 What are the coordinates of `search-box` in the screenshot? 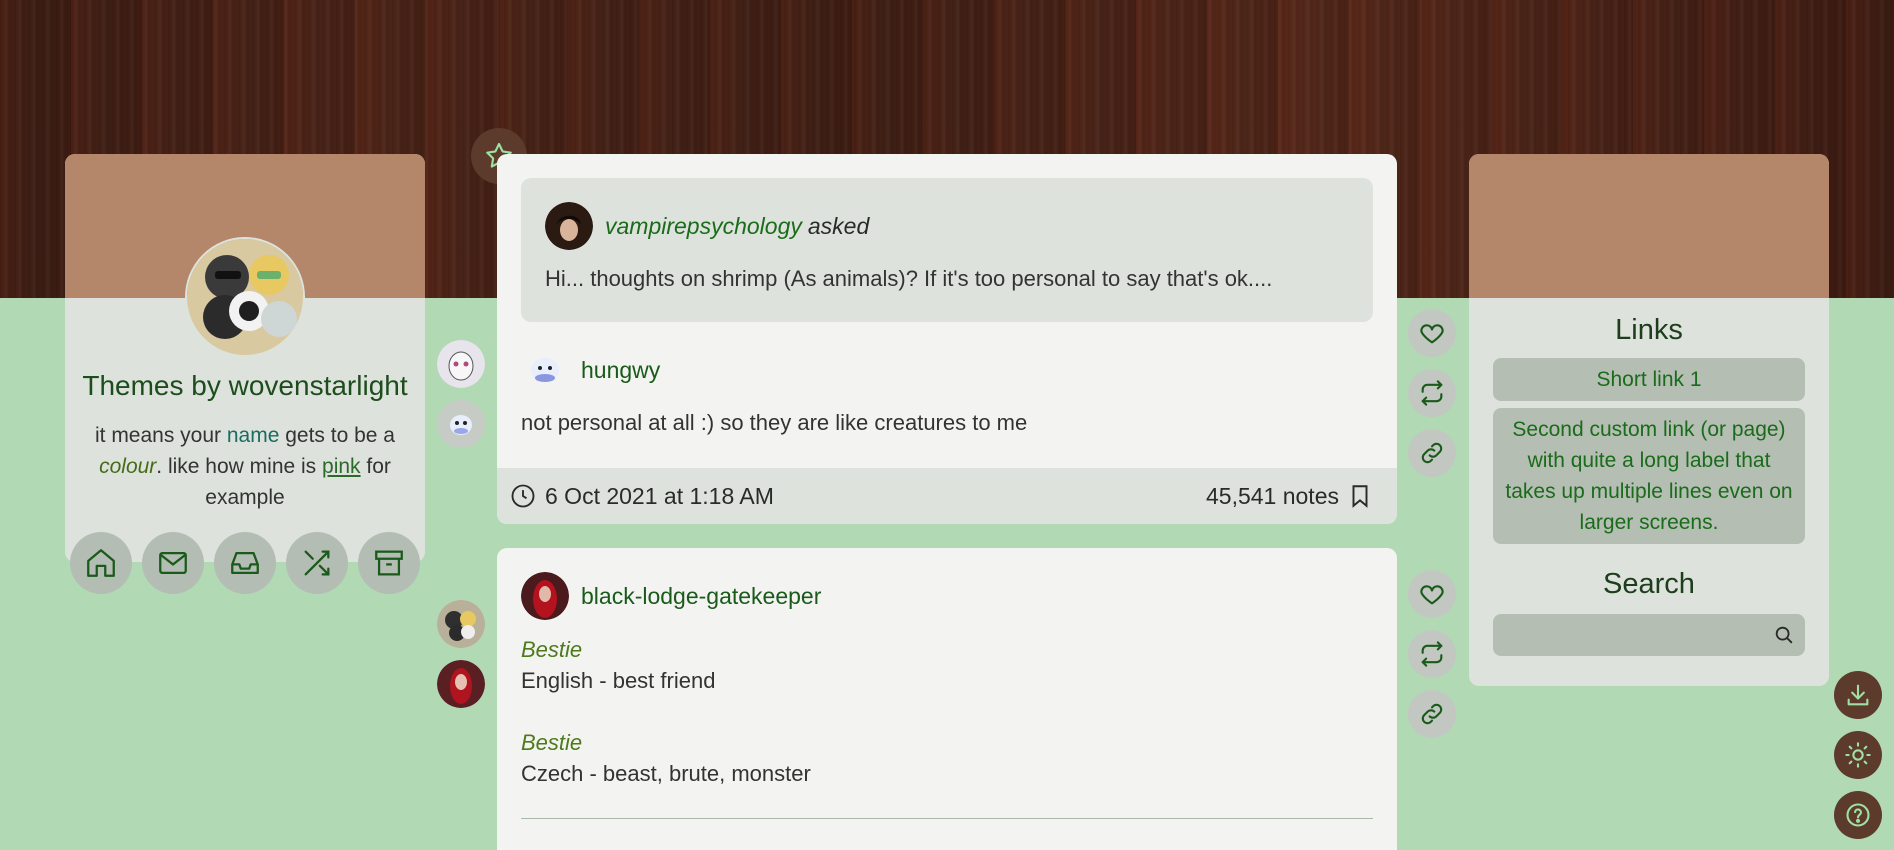 It's located at (1649, 635).